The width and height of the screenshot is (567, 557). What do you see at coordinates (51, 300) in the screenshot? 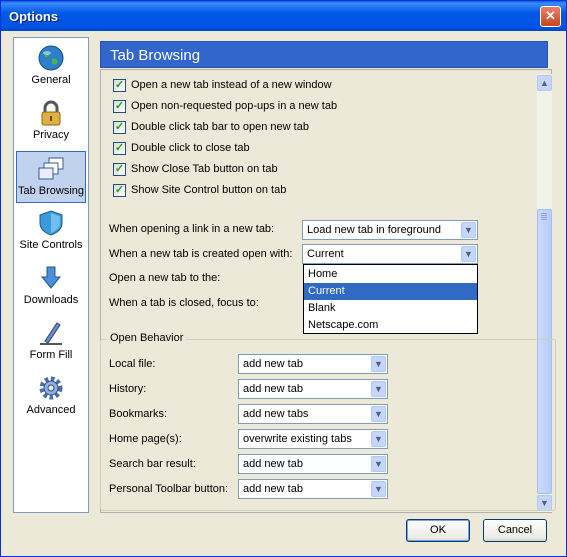
I see `sidebar-item-label: Downloads` at bounding box center [51, 300].